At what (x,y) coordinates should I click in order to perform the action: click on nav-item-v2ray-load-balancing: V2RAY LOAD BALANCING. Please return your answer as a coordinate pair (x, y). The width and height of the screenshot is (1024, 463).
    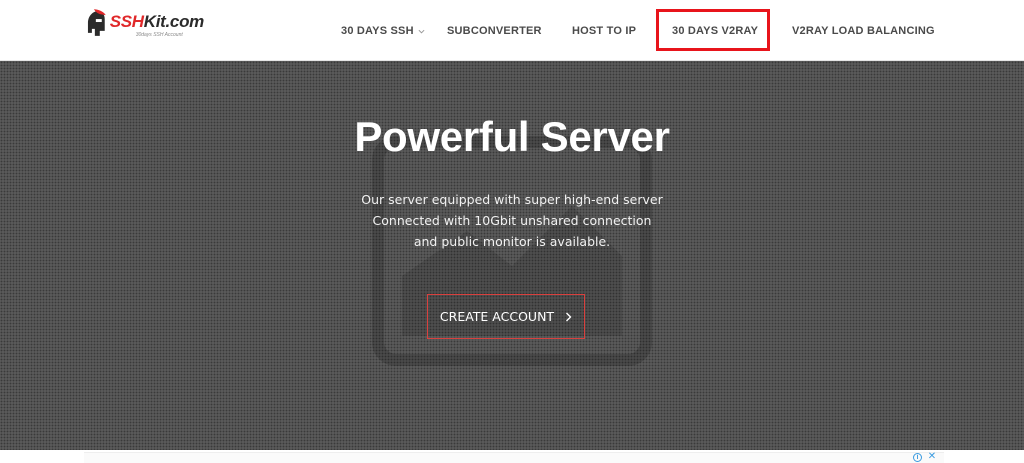
    Looking at the image, I should click on (863, 31).